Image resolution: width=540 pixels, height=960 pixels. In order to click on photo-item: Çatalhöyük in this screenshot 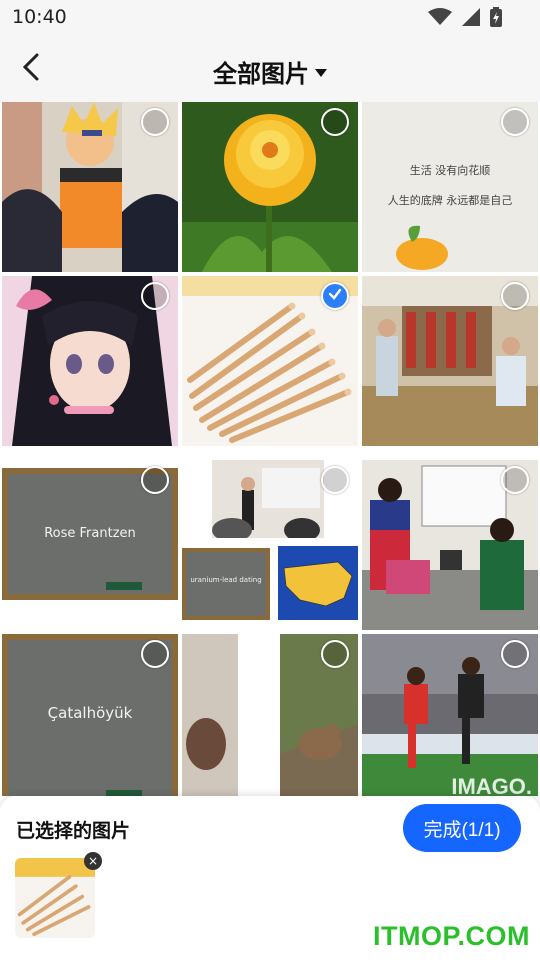, I will do `click(90, 715)`.